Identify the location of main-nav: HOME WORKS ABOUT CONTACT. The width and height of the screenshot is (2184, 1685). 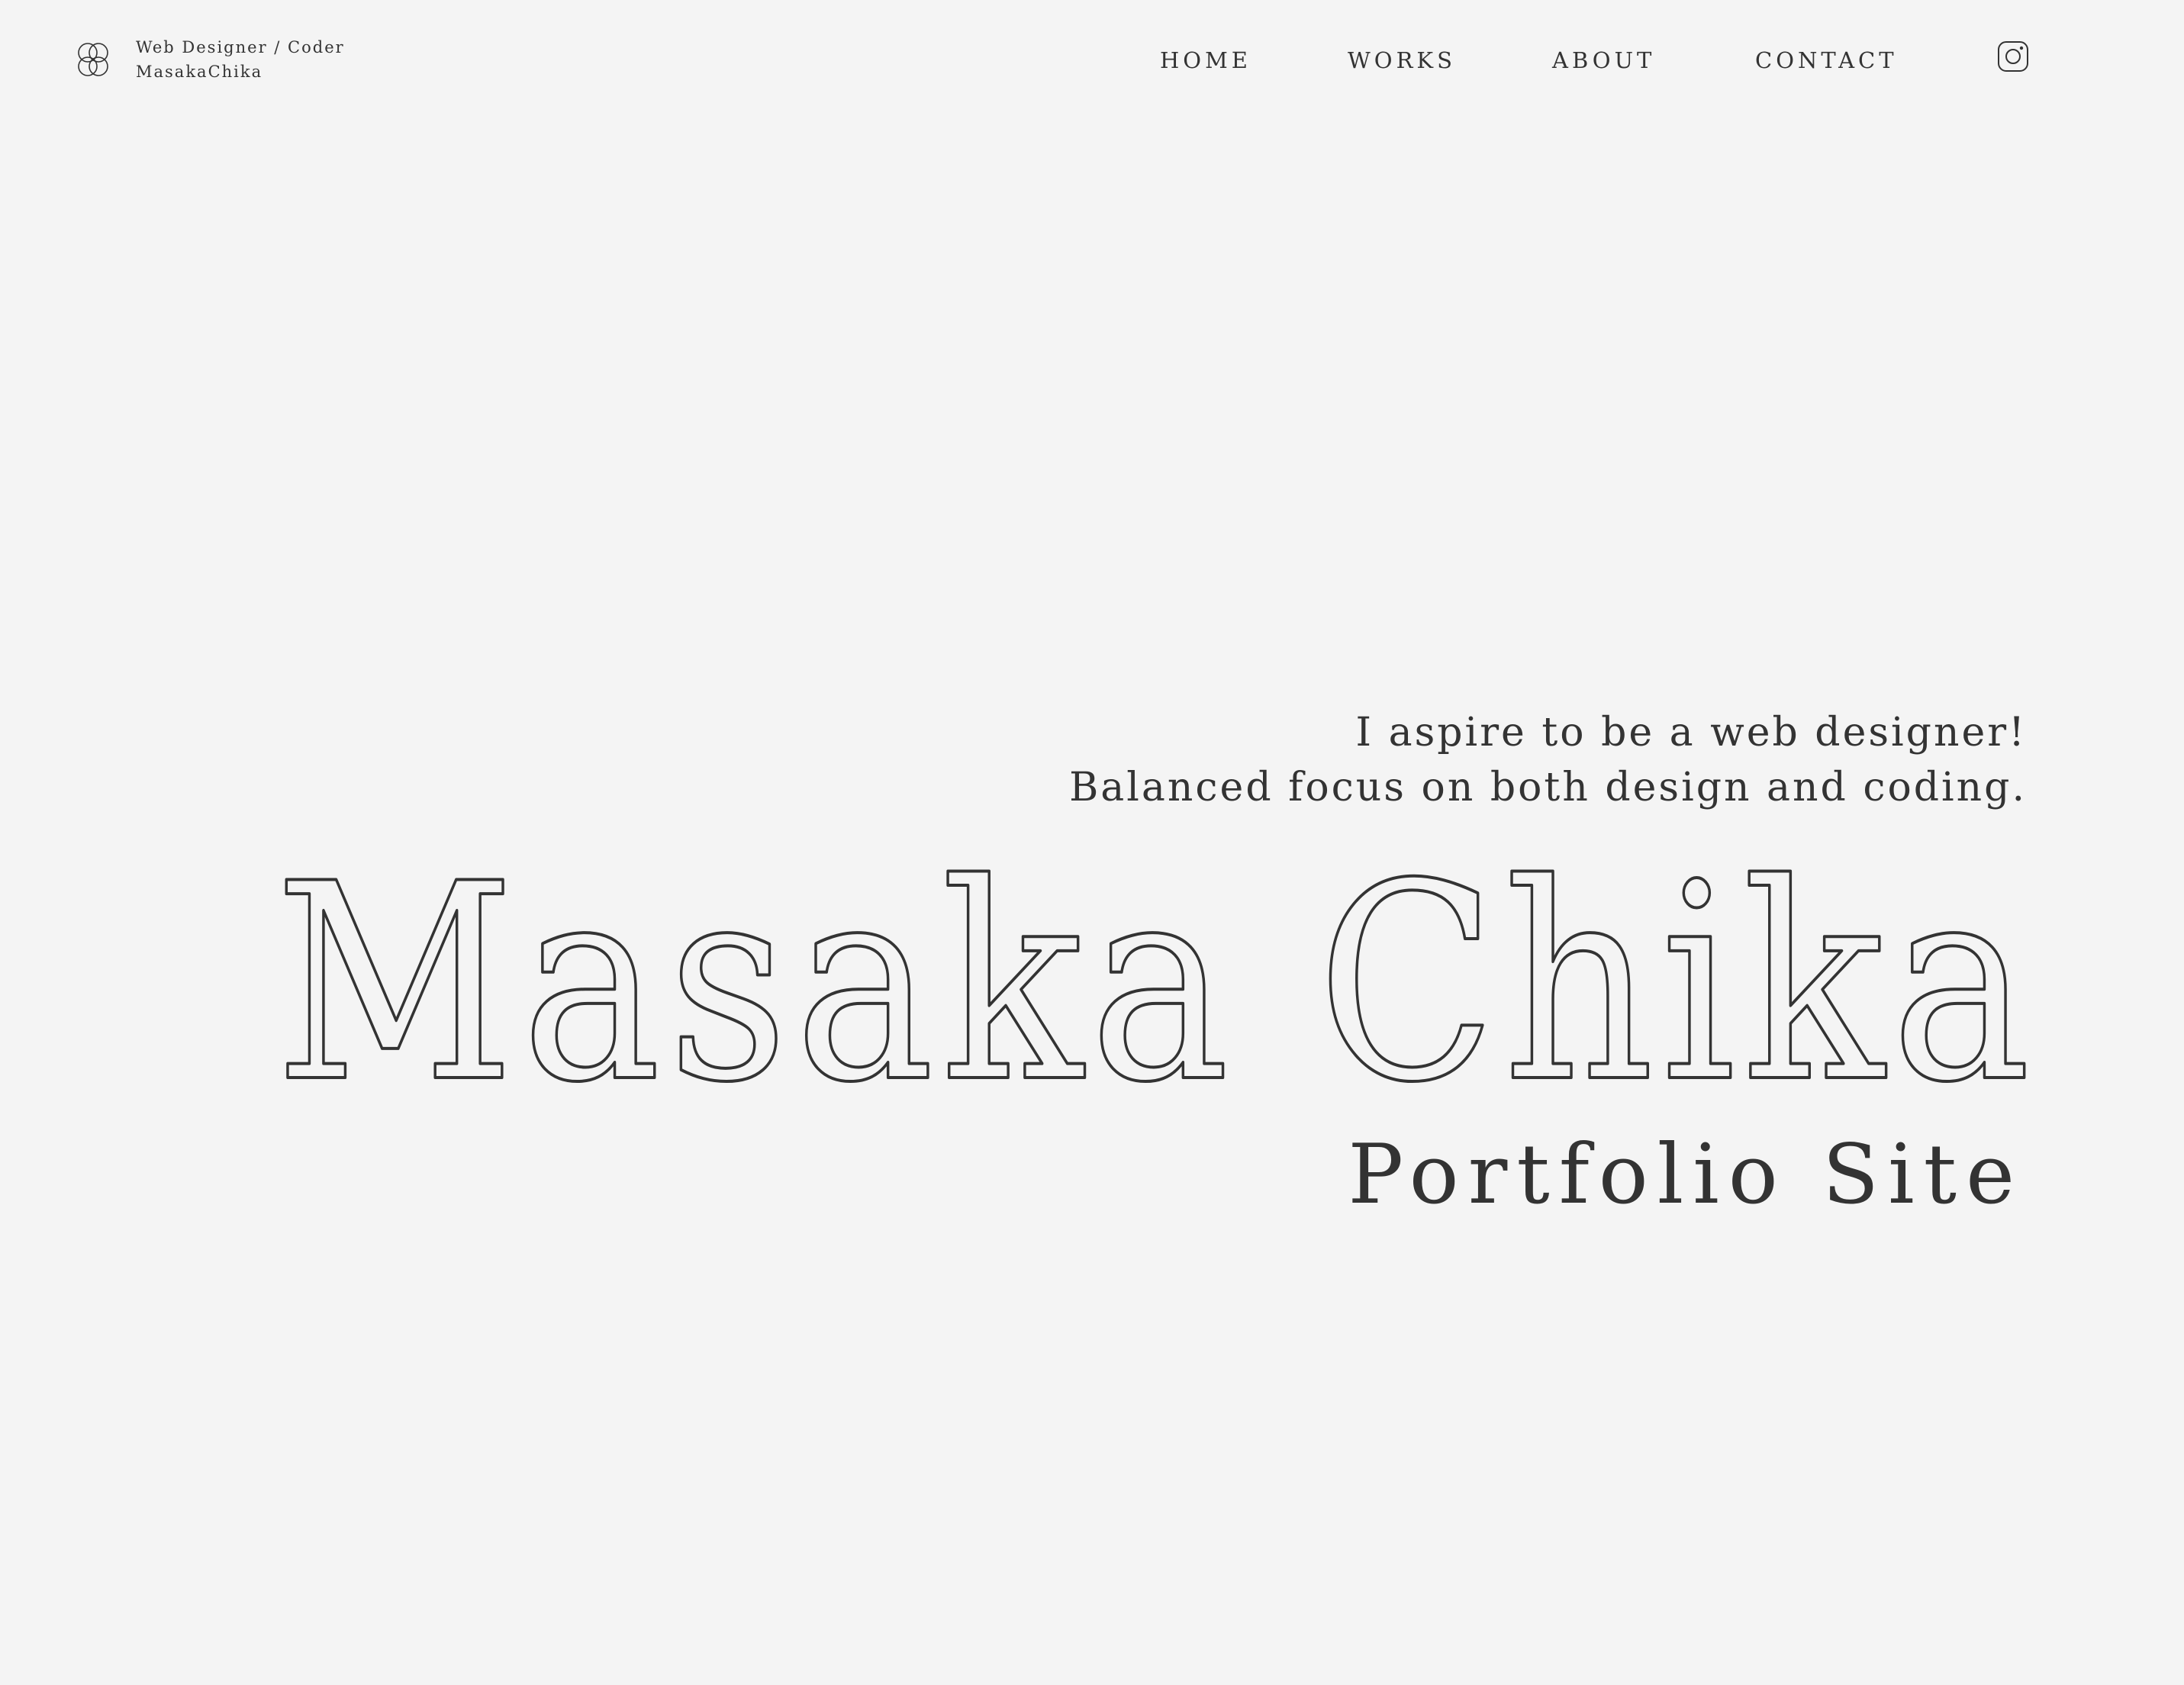
(1092, 60).